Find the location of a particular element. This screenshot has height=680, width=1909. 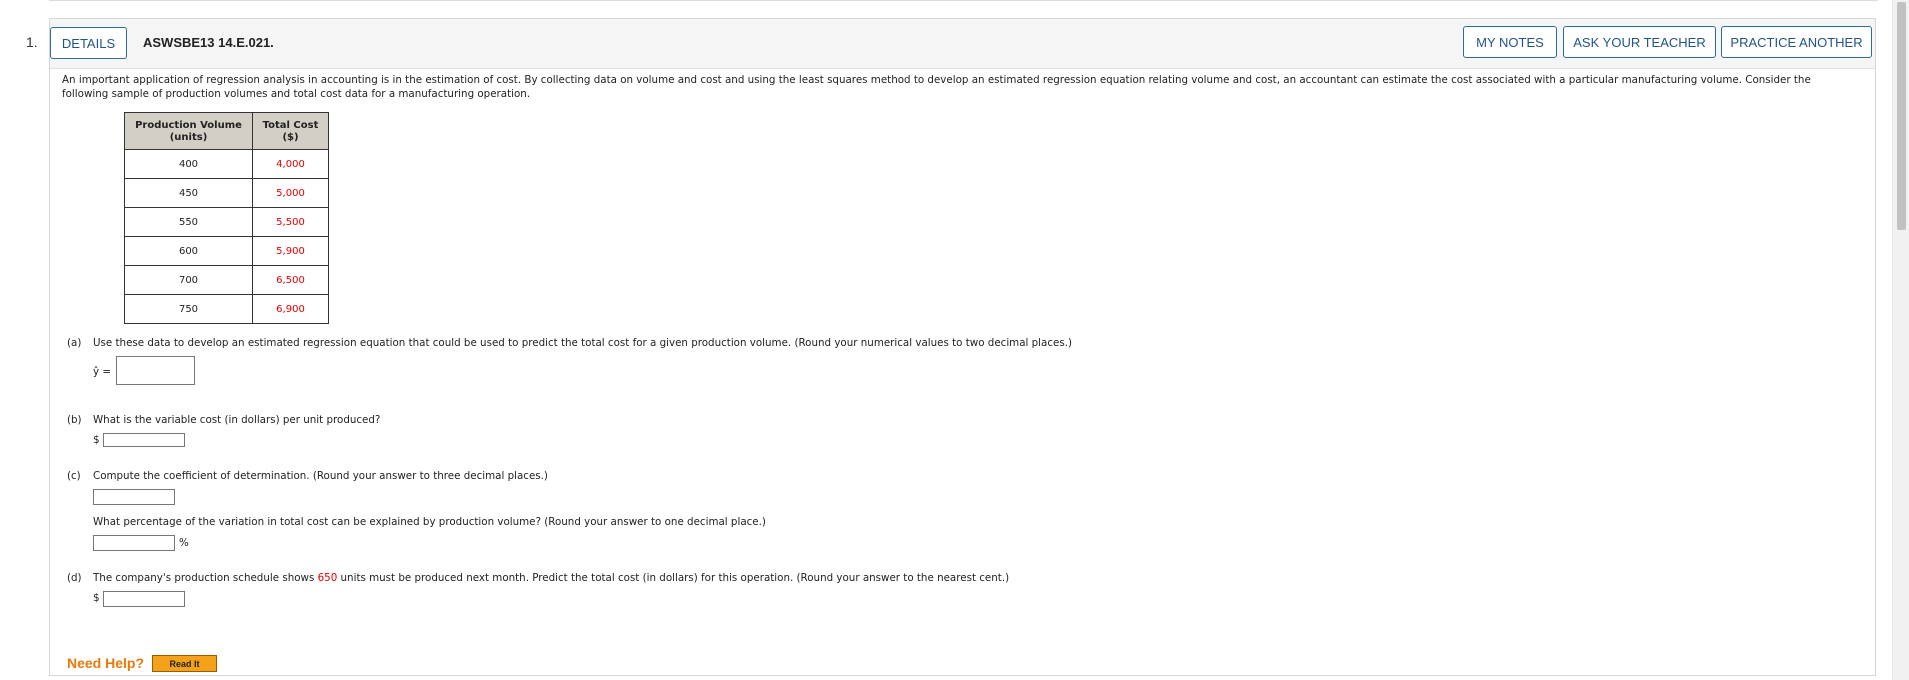

practice-another-button: PRACTICE ANOTHER is located at coordinates (1796, 42).